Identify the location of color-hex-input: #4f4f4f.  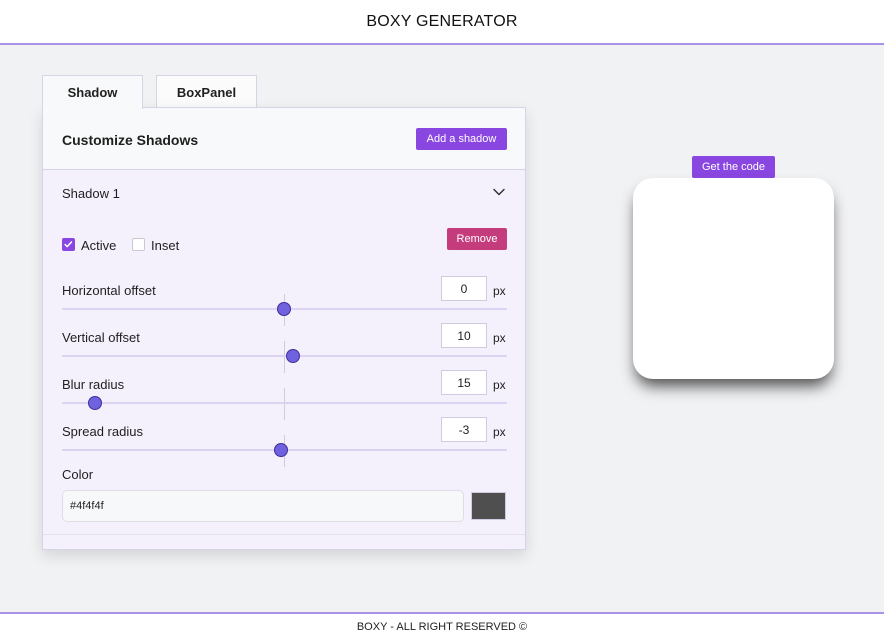
(263, 506).